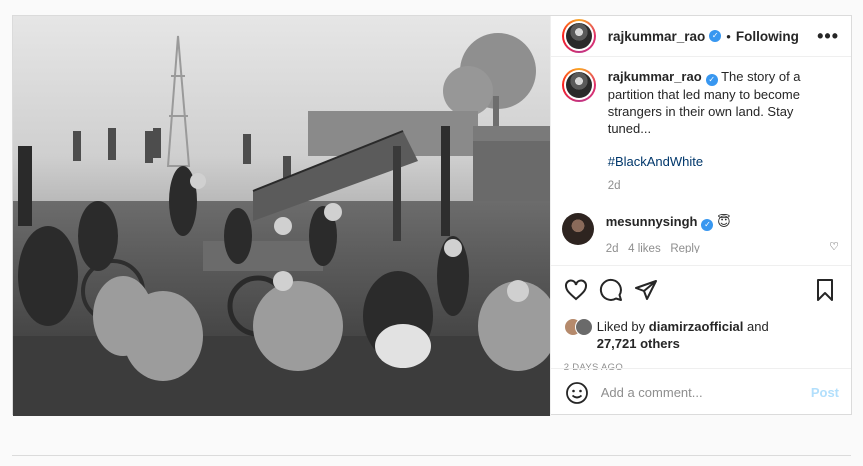 This screenshot has height=466, width=863. Describe the element at coordinates (705, 392) in the screenshot. I see `comment-input` at that location.